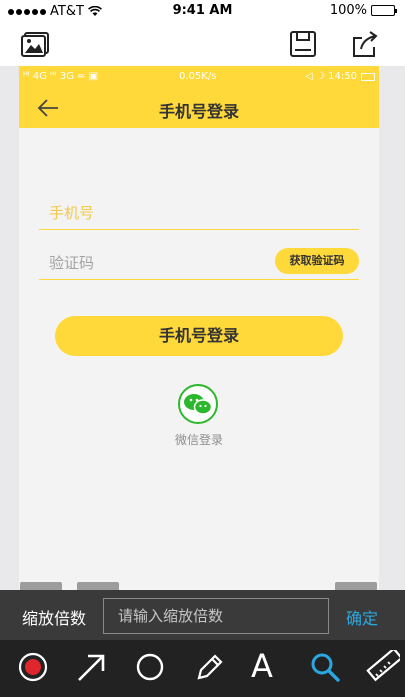 The width and height of the screenshot is (405, 697). I want to click on zoom-search-icon, so click(325, 667).